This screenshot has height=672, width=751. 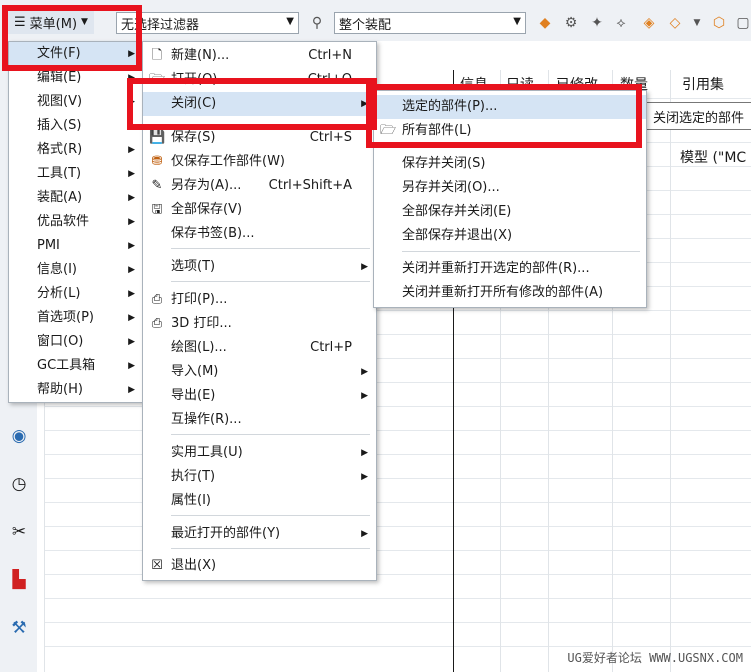 I want to click on menu-item-save-work-part-only: ⛃ 仅保存工作部件(W), so click(x=259, y=162).